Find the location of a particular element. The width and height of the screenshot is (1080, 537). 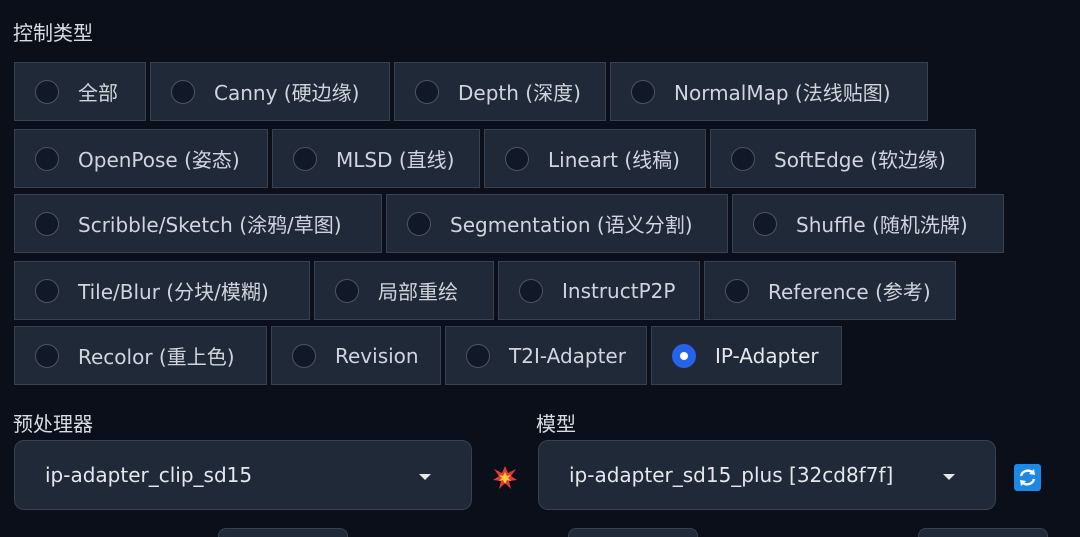

option-label: Shuffle (随机洗牌) is located at coordinates (882, 225).